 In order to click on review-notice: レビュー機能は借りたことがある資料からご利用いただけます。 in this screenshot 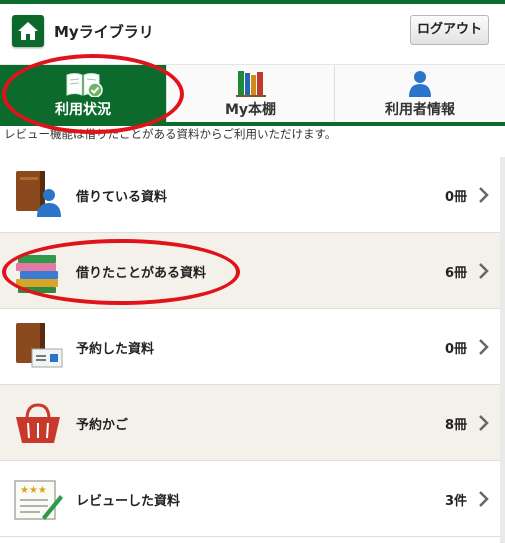, I will do `click(170, 134)`.